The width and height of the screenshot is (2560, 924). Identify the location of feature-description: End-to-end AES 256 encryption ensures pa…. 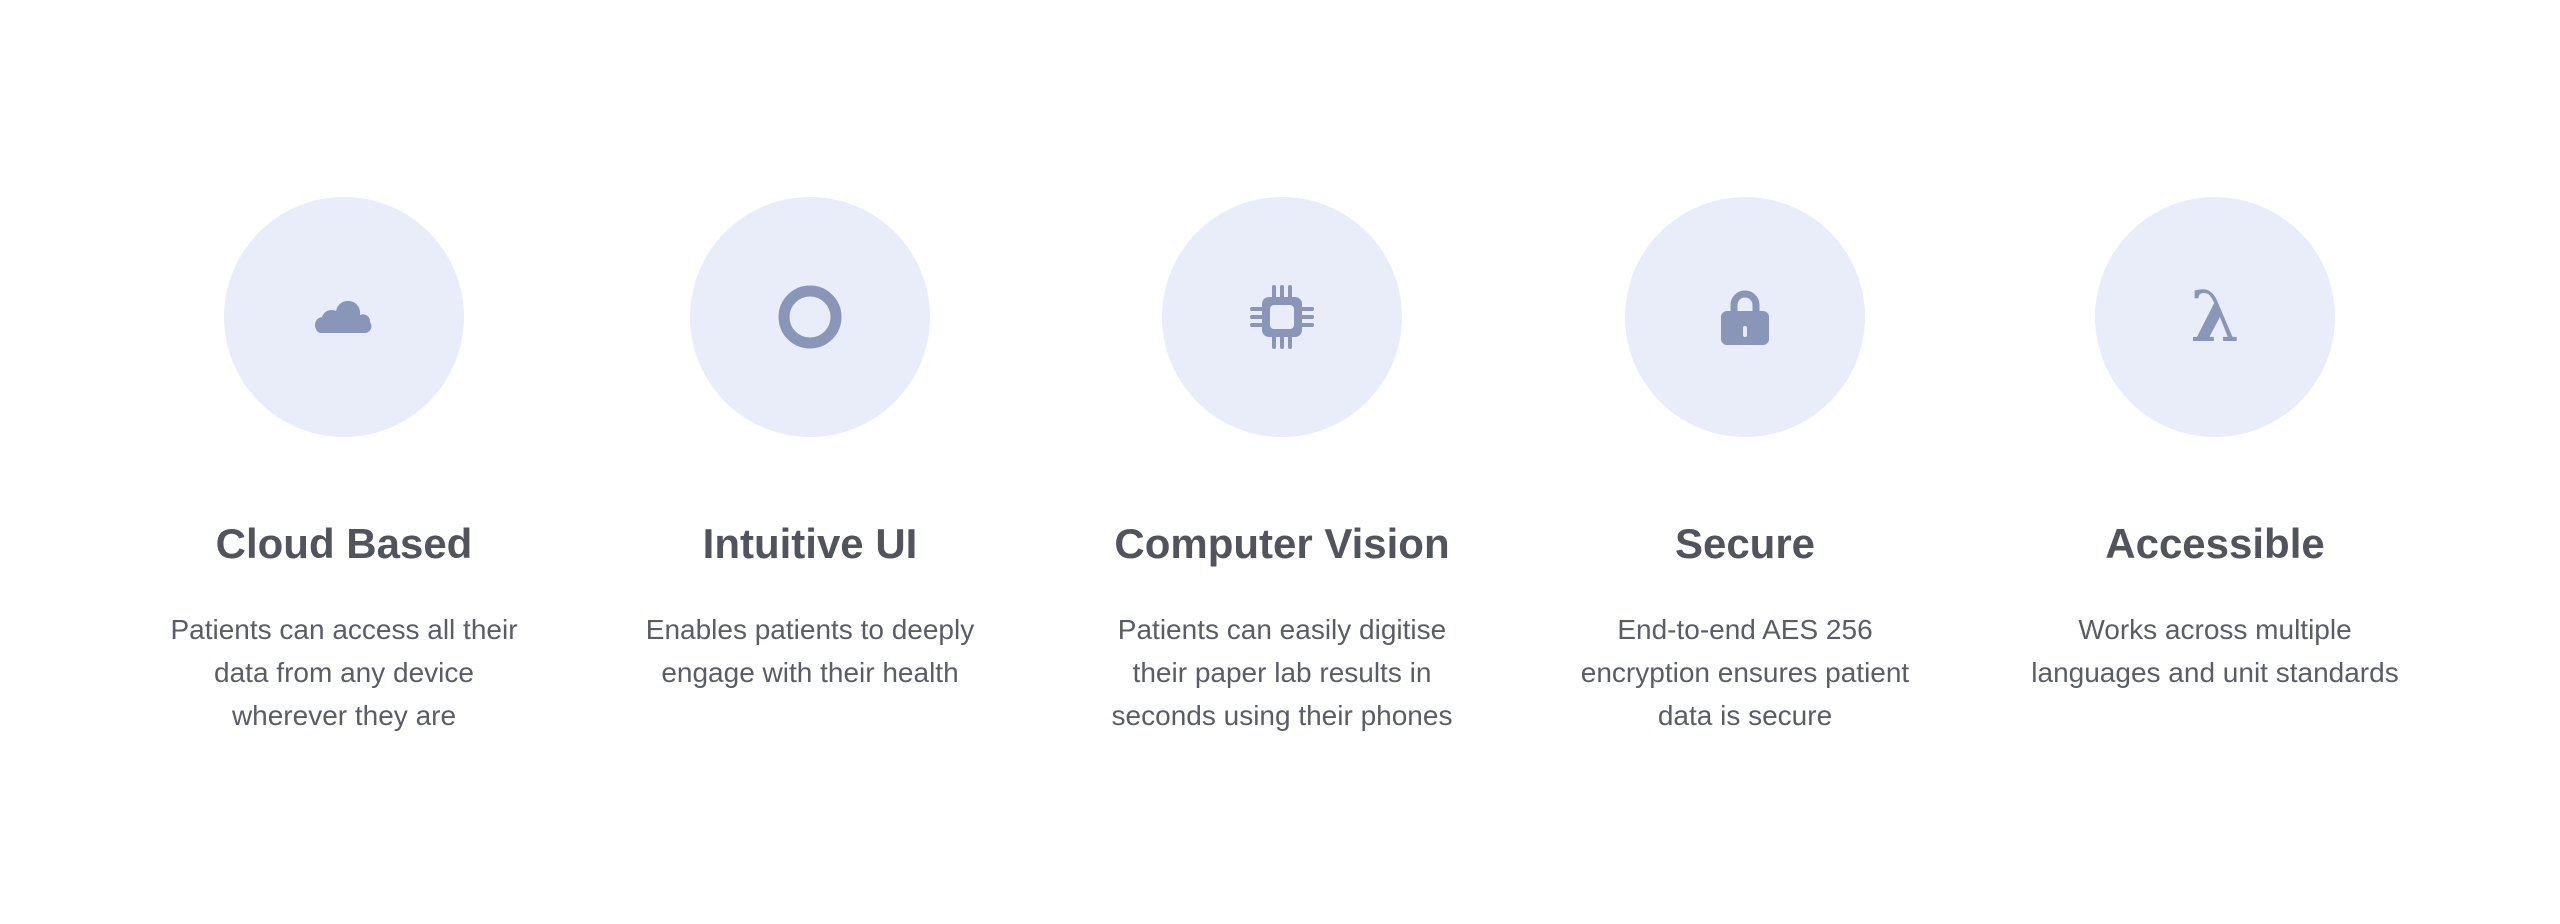
(1745, 672).